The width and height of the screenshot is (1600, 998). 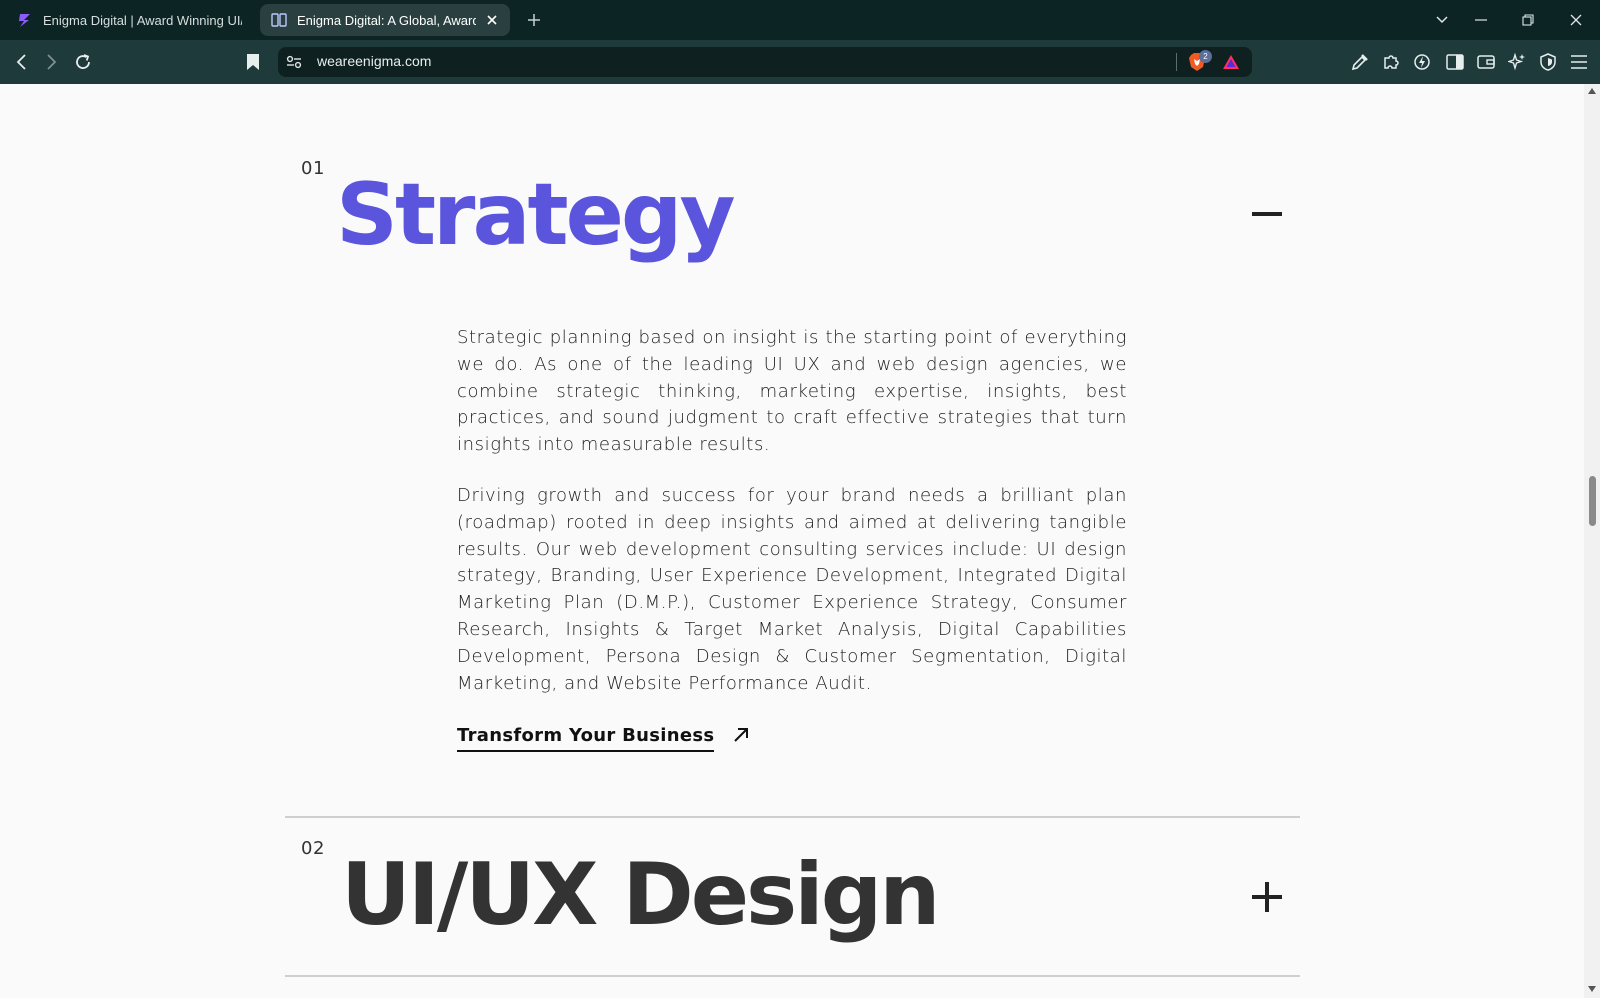 I want to click on scroll-down-arrow-icon, so click(x=1592, y=989).